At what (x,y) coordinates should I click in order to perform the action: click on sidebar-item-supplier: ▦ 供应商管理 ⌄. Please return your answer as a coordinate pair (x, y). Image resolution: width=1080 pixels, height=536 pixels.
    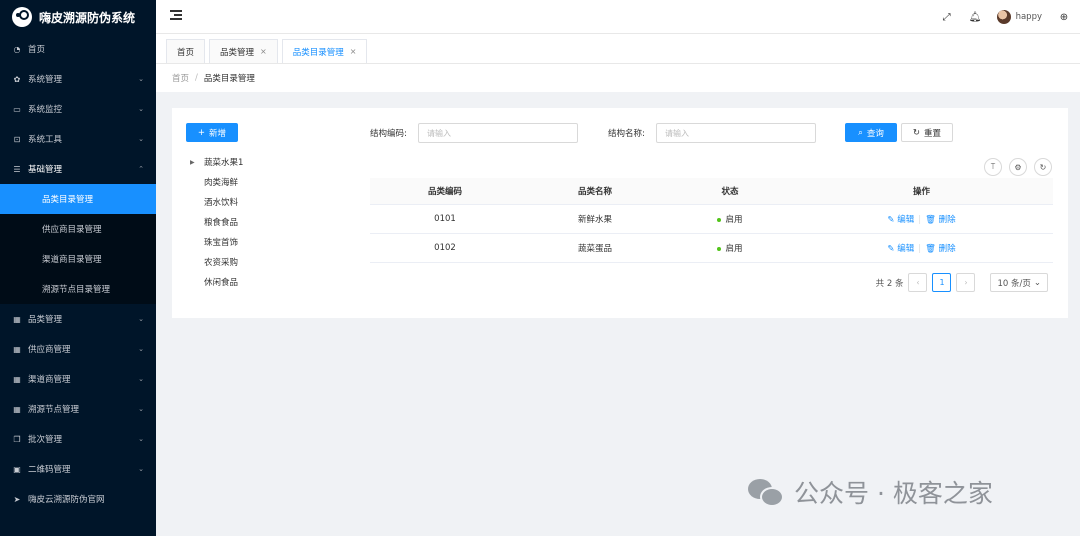
    Looking at the image, I should click on (78, 349).